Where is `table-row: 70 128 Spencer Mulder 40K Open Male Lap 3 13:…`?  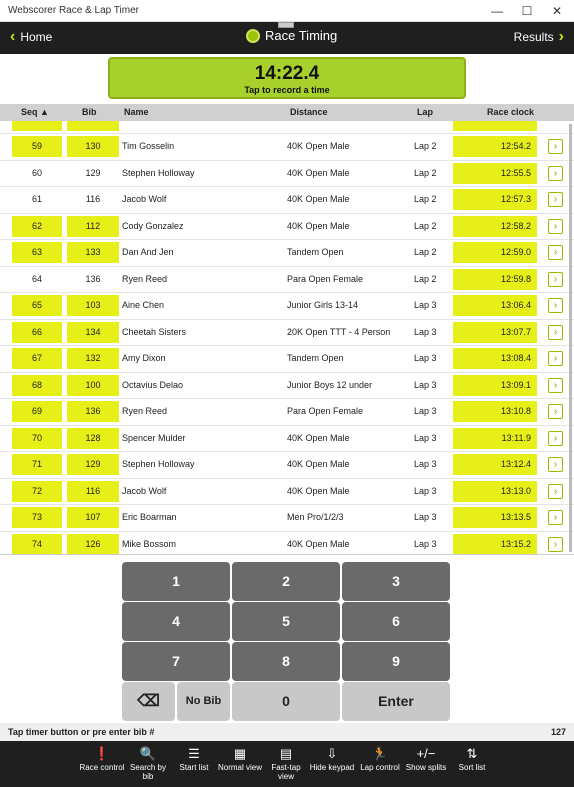 table-row: 70 128 Spencer Mulder 40K Open Male Lap 3 13:… is located at coordinates (287, 437).